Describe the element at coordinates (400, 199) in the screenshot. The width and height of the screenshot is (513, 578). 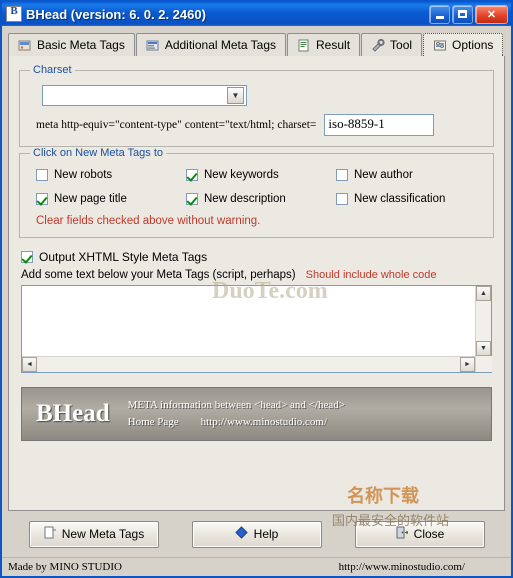
I see `checkbox-label: New classification` at that location.